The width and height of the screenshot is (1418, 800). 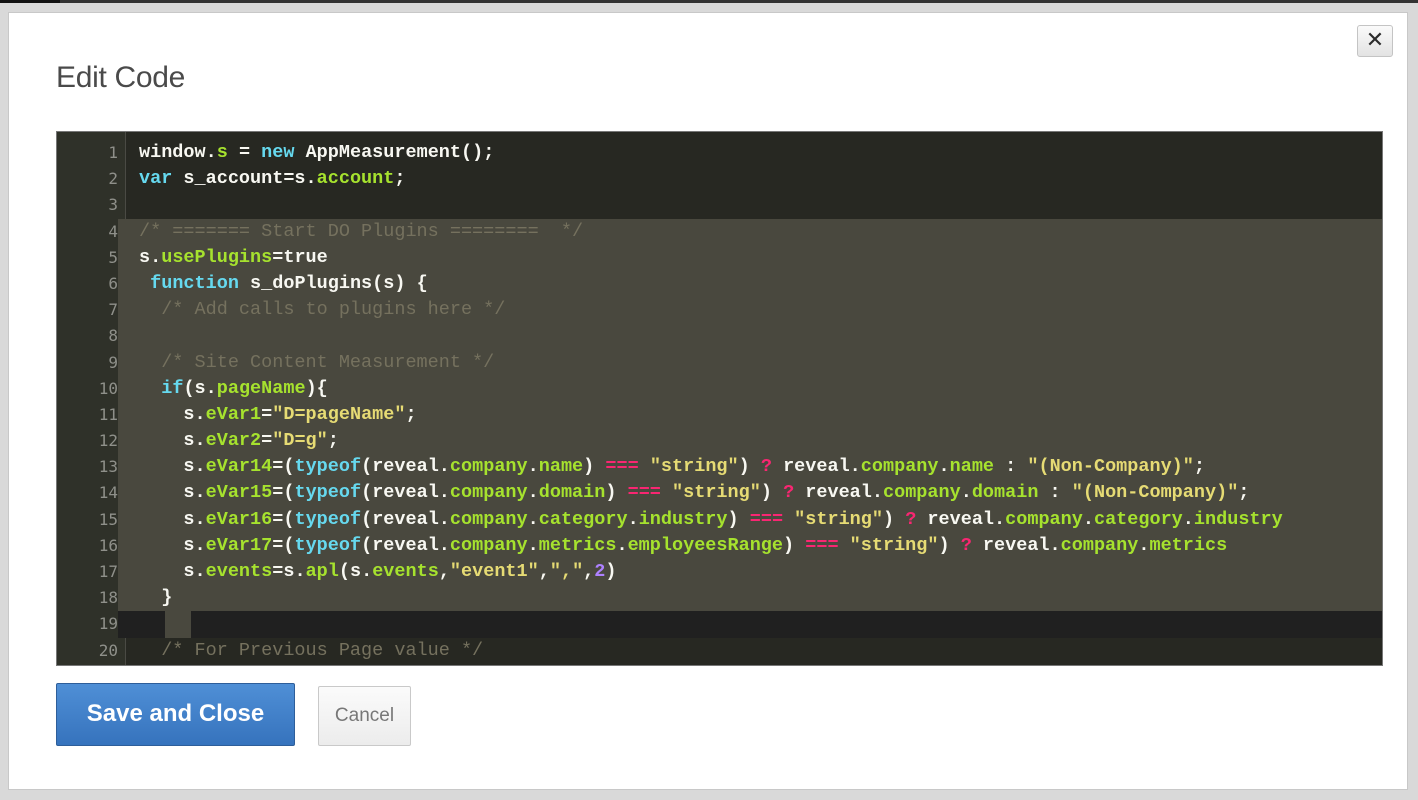 I want to click on code-token: ===, so click(x=766, y=519).